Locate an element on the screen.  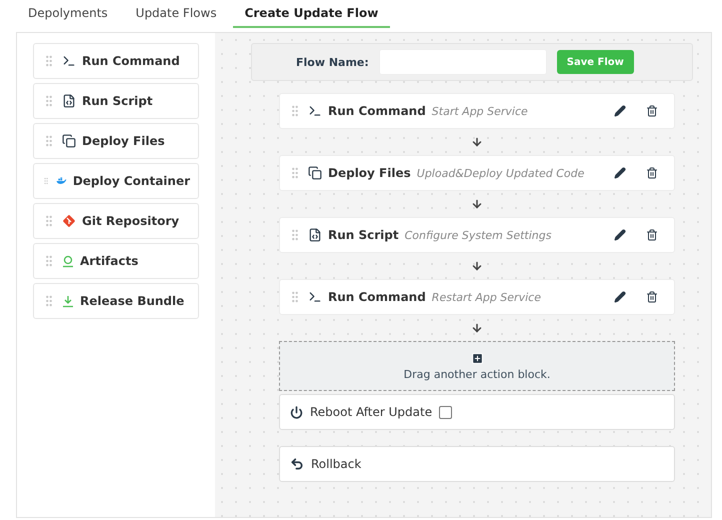
action-block: Git Repository is located at coordinates (116, 221).